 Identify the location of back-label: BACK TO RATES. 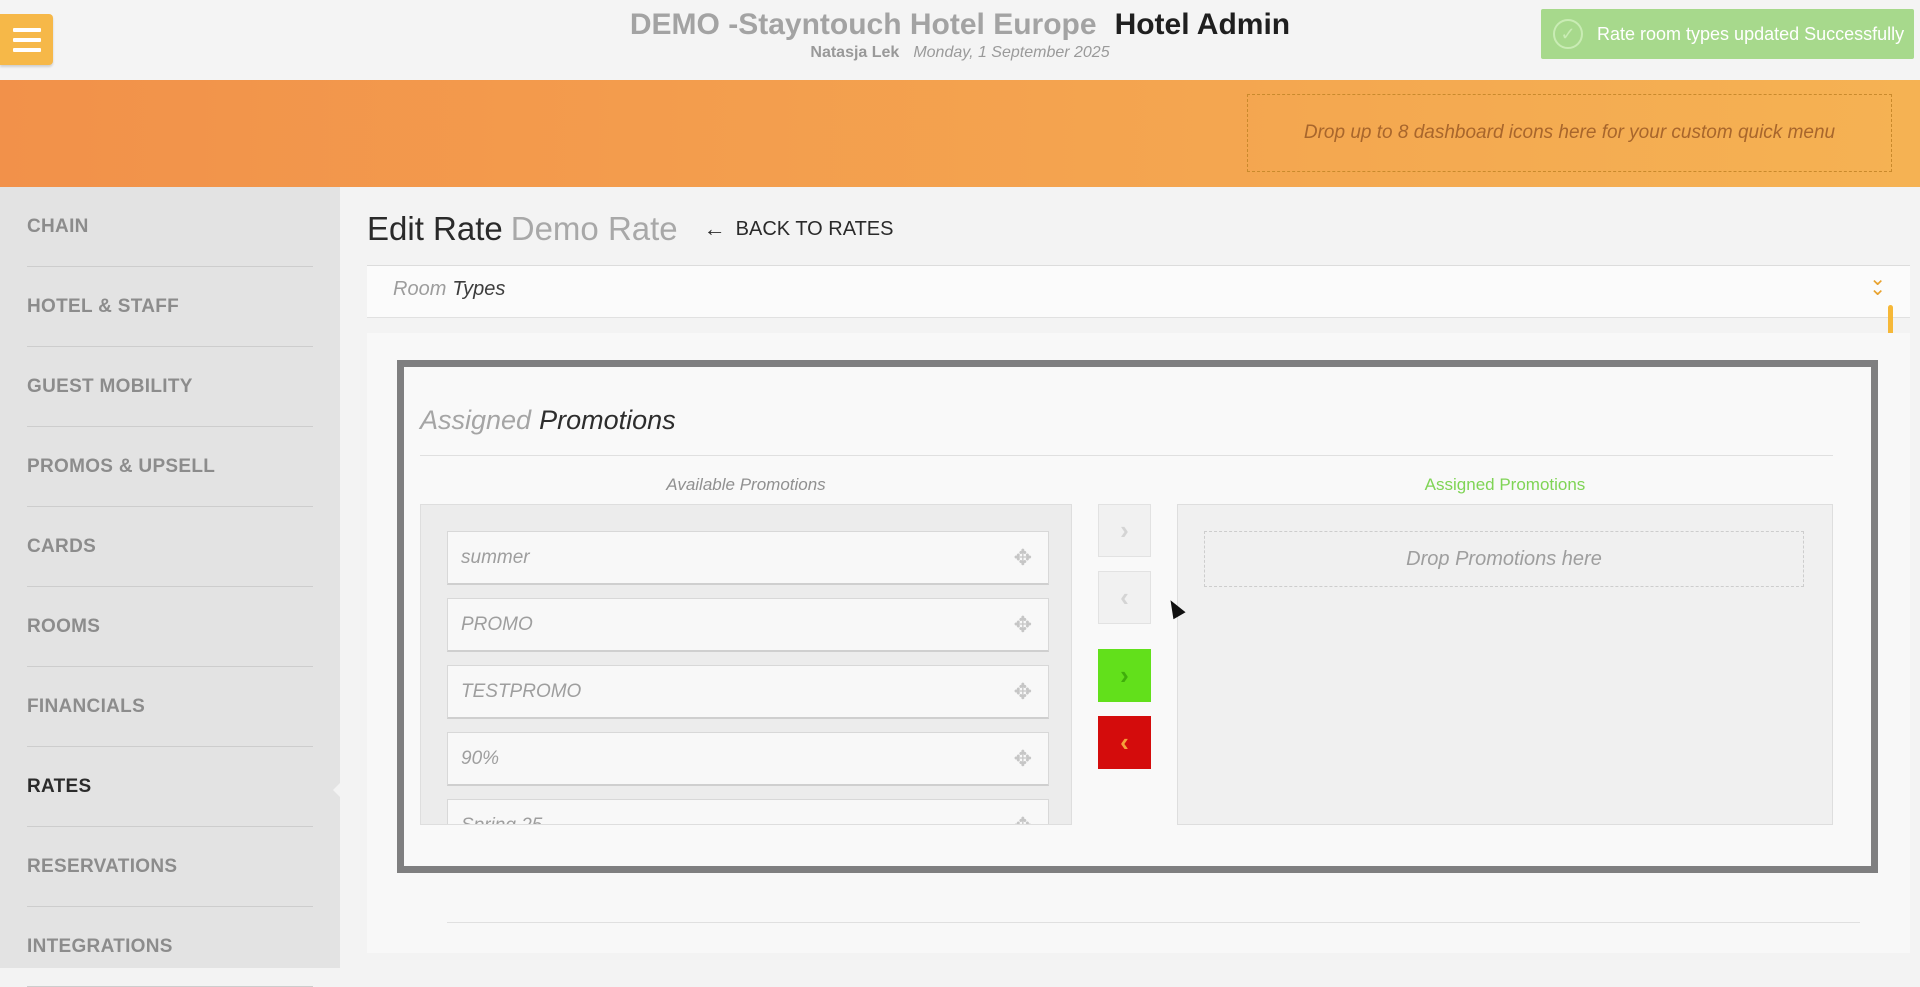
(814, 228).